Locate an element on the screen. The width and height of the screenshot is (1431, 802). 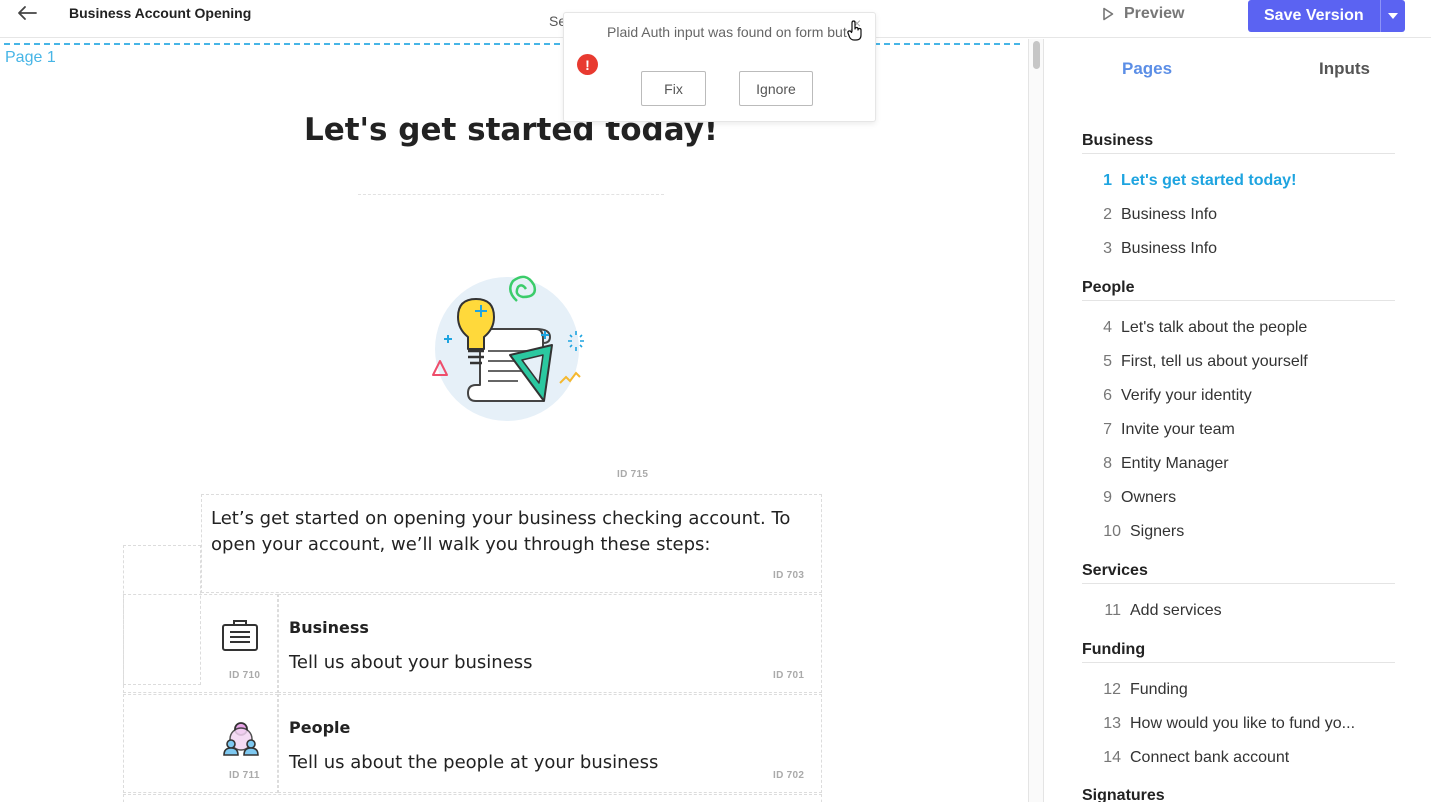
fix-button: Fix is located at coordinates (673, 88).